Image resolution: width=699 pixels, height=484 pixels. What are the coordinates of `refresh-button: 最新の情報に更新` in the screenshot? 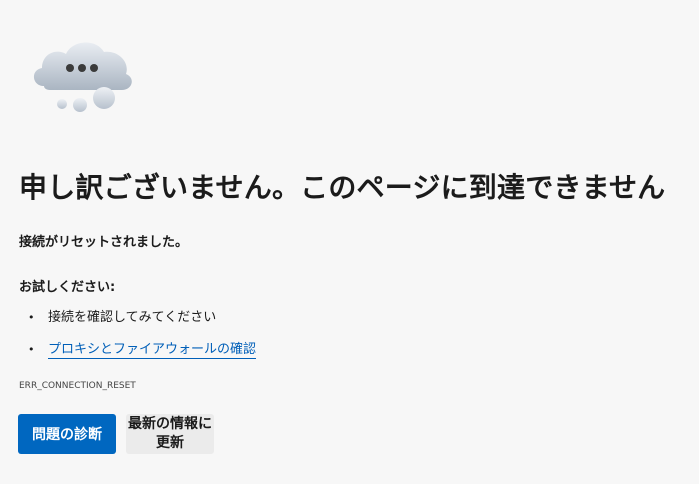 It's located at (170, 434).